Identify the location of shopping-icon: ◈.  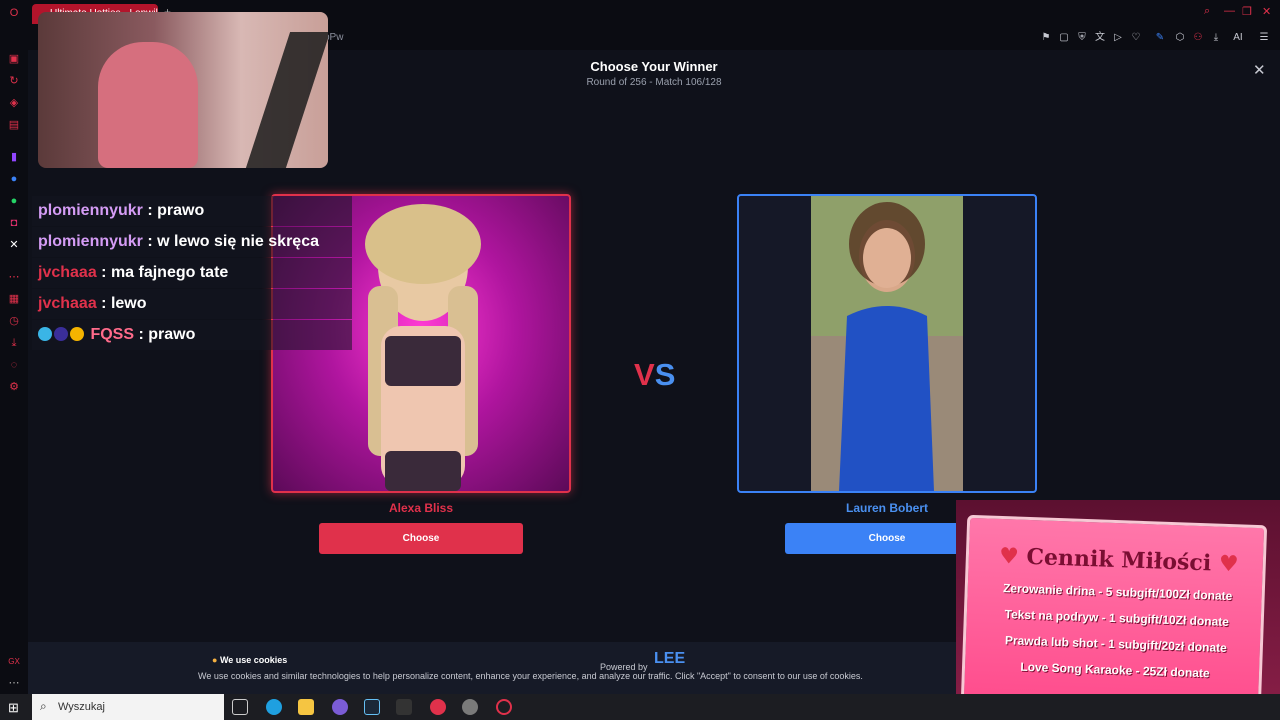
(14, 103).